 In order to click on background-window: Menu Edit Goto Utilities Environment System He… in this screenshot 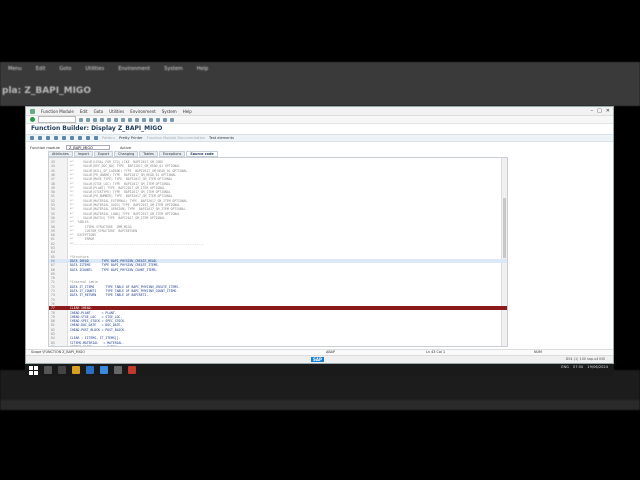, I will do `click(320, 84)`.